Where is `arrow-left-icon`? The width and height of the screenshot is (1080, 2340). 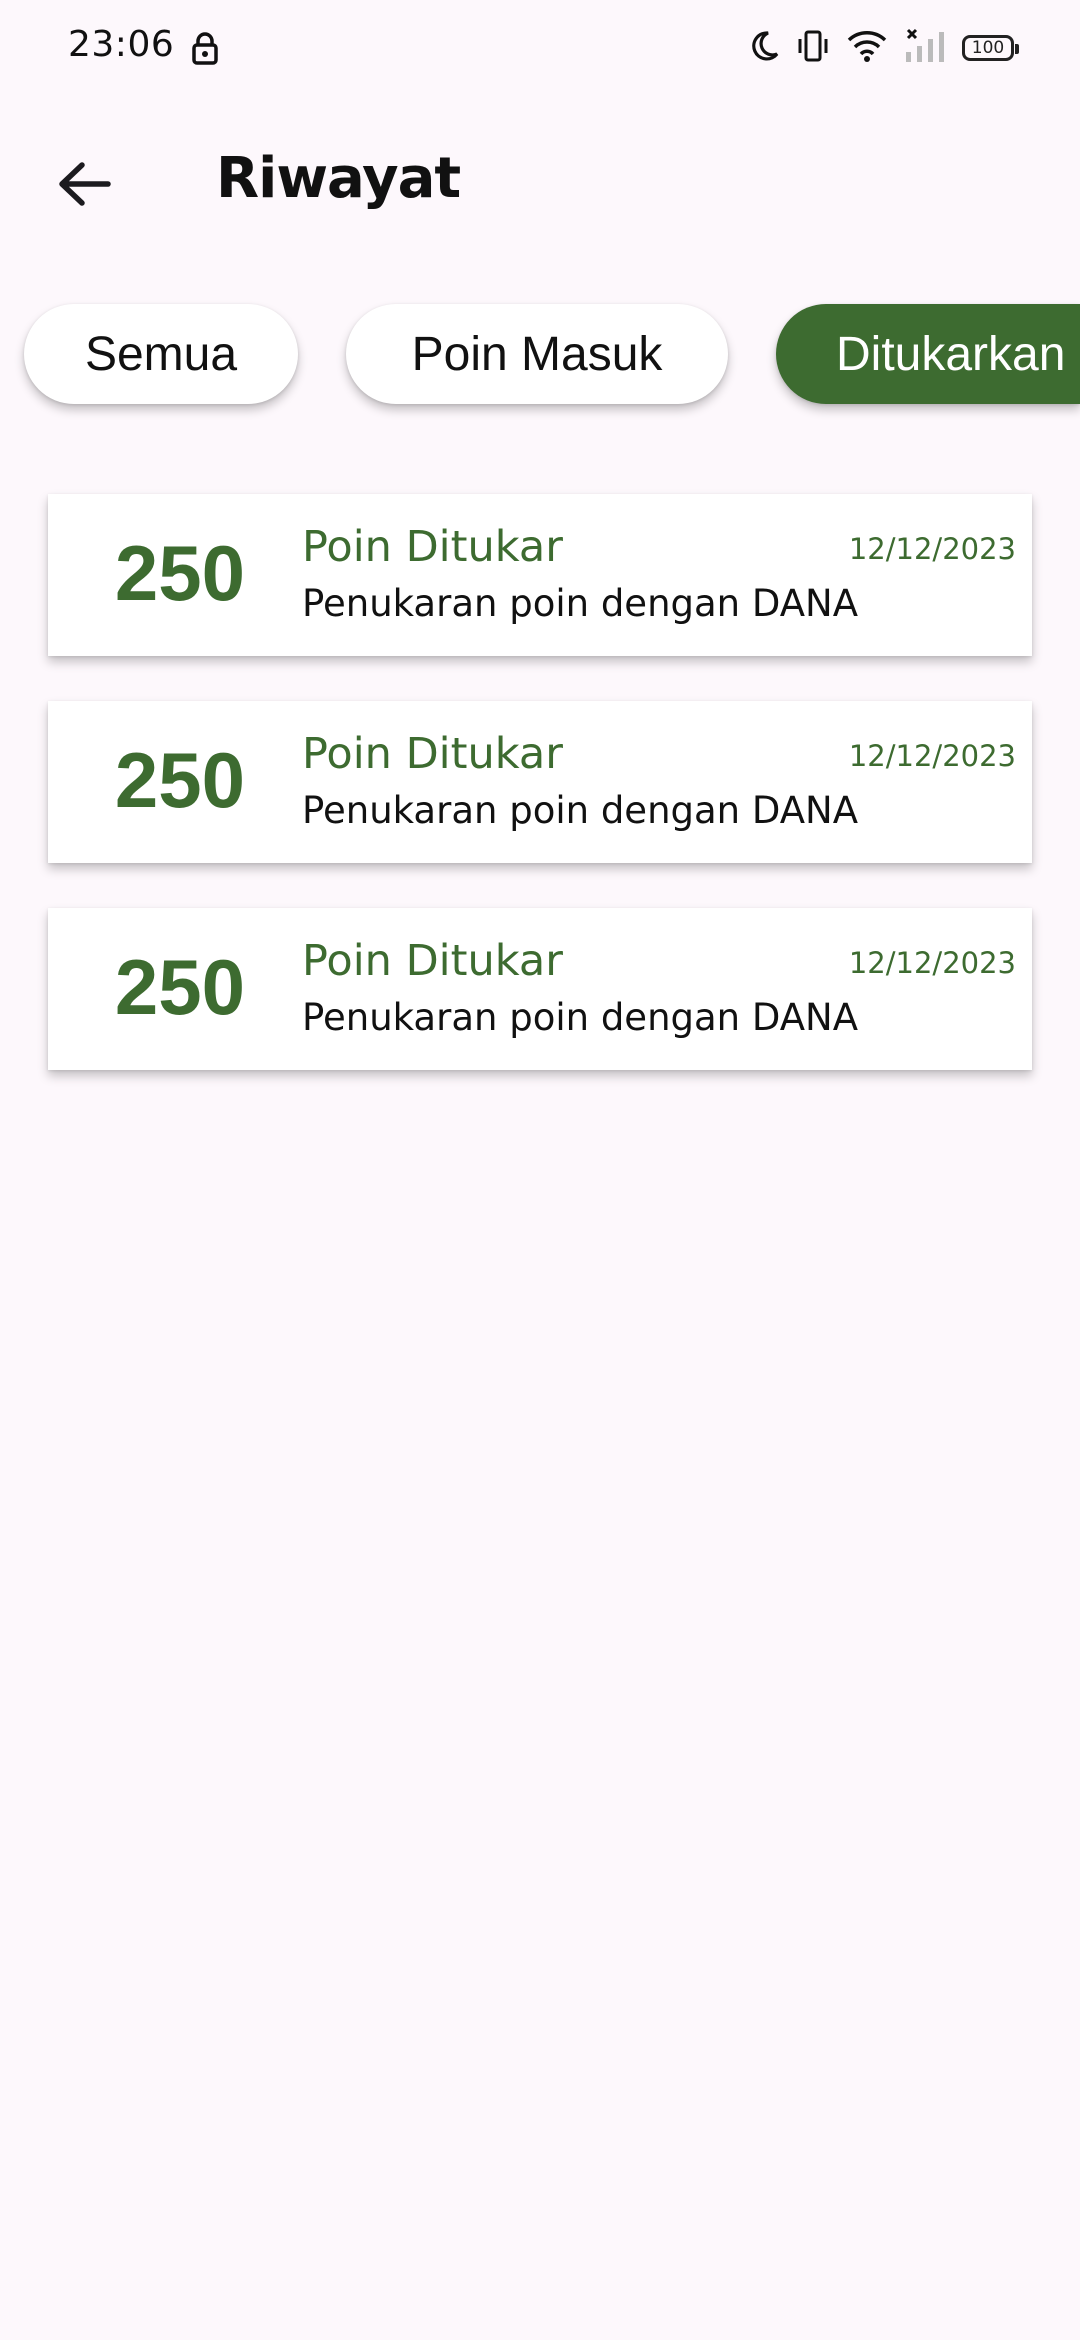 arrow-left-icon is located at coordinates (85, 184).